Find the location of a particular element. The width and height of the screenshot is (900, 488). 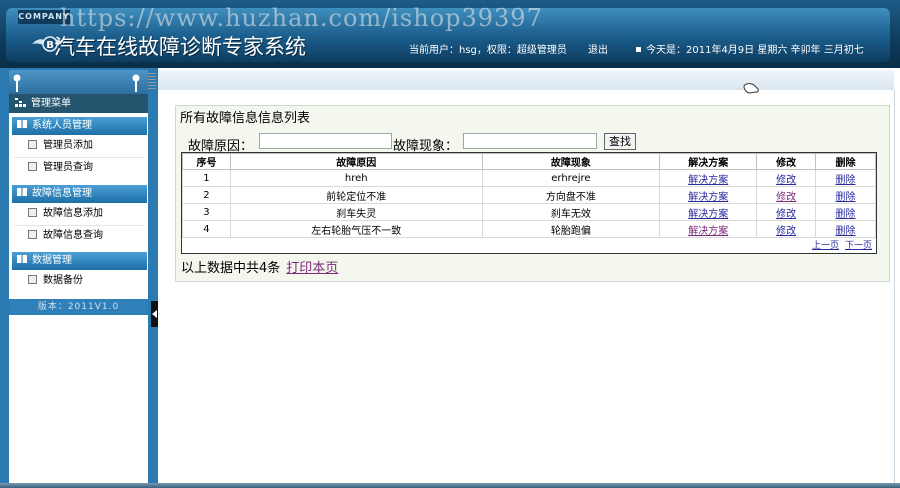

cell-phenomenon: 刹车无效 is located at coordinates (571, 212).